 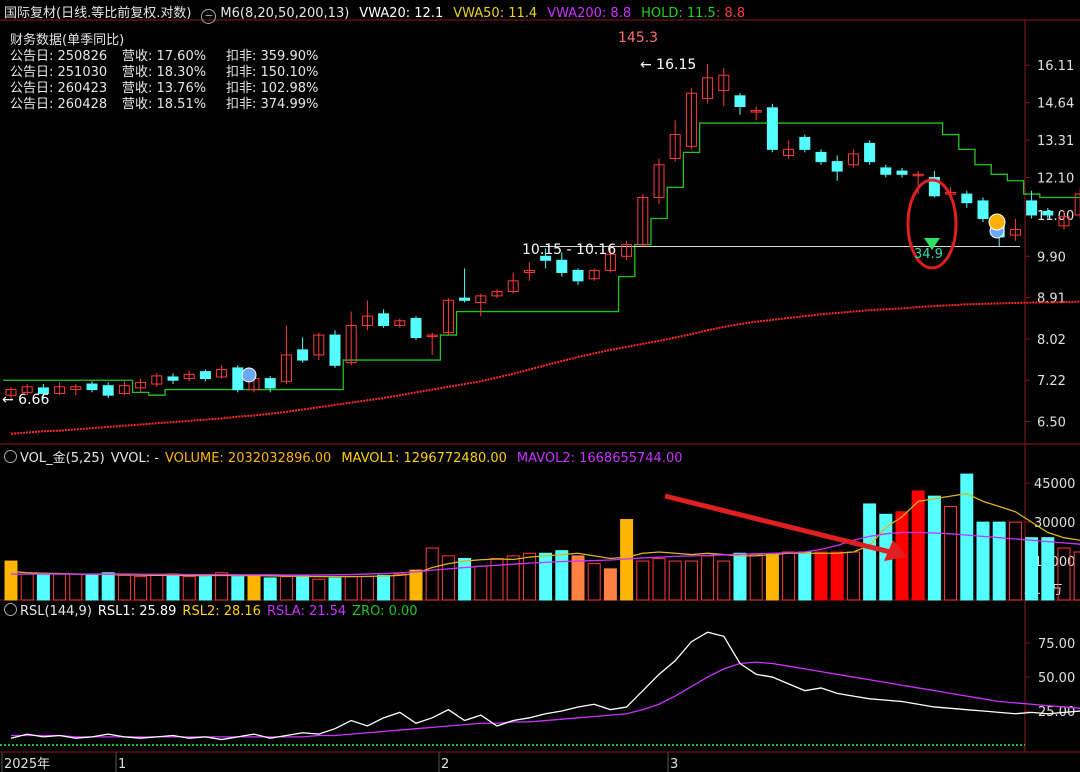 What do you see at coordinates (1051, 299) in the screenshot?
I see `y-tick-label: 8.91` at bounding box center [1051, 299].